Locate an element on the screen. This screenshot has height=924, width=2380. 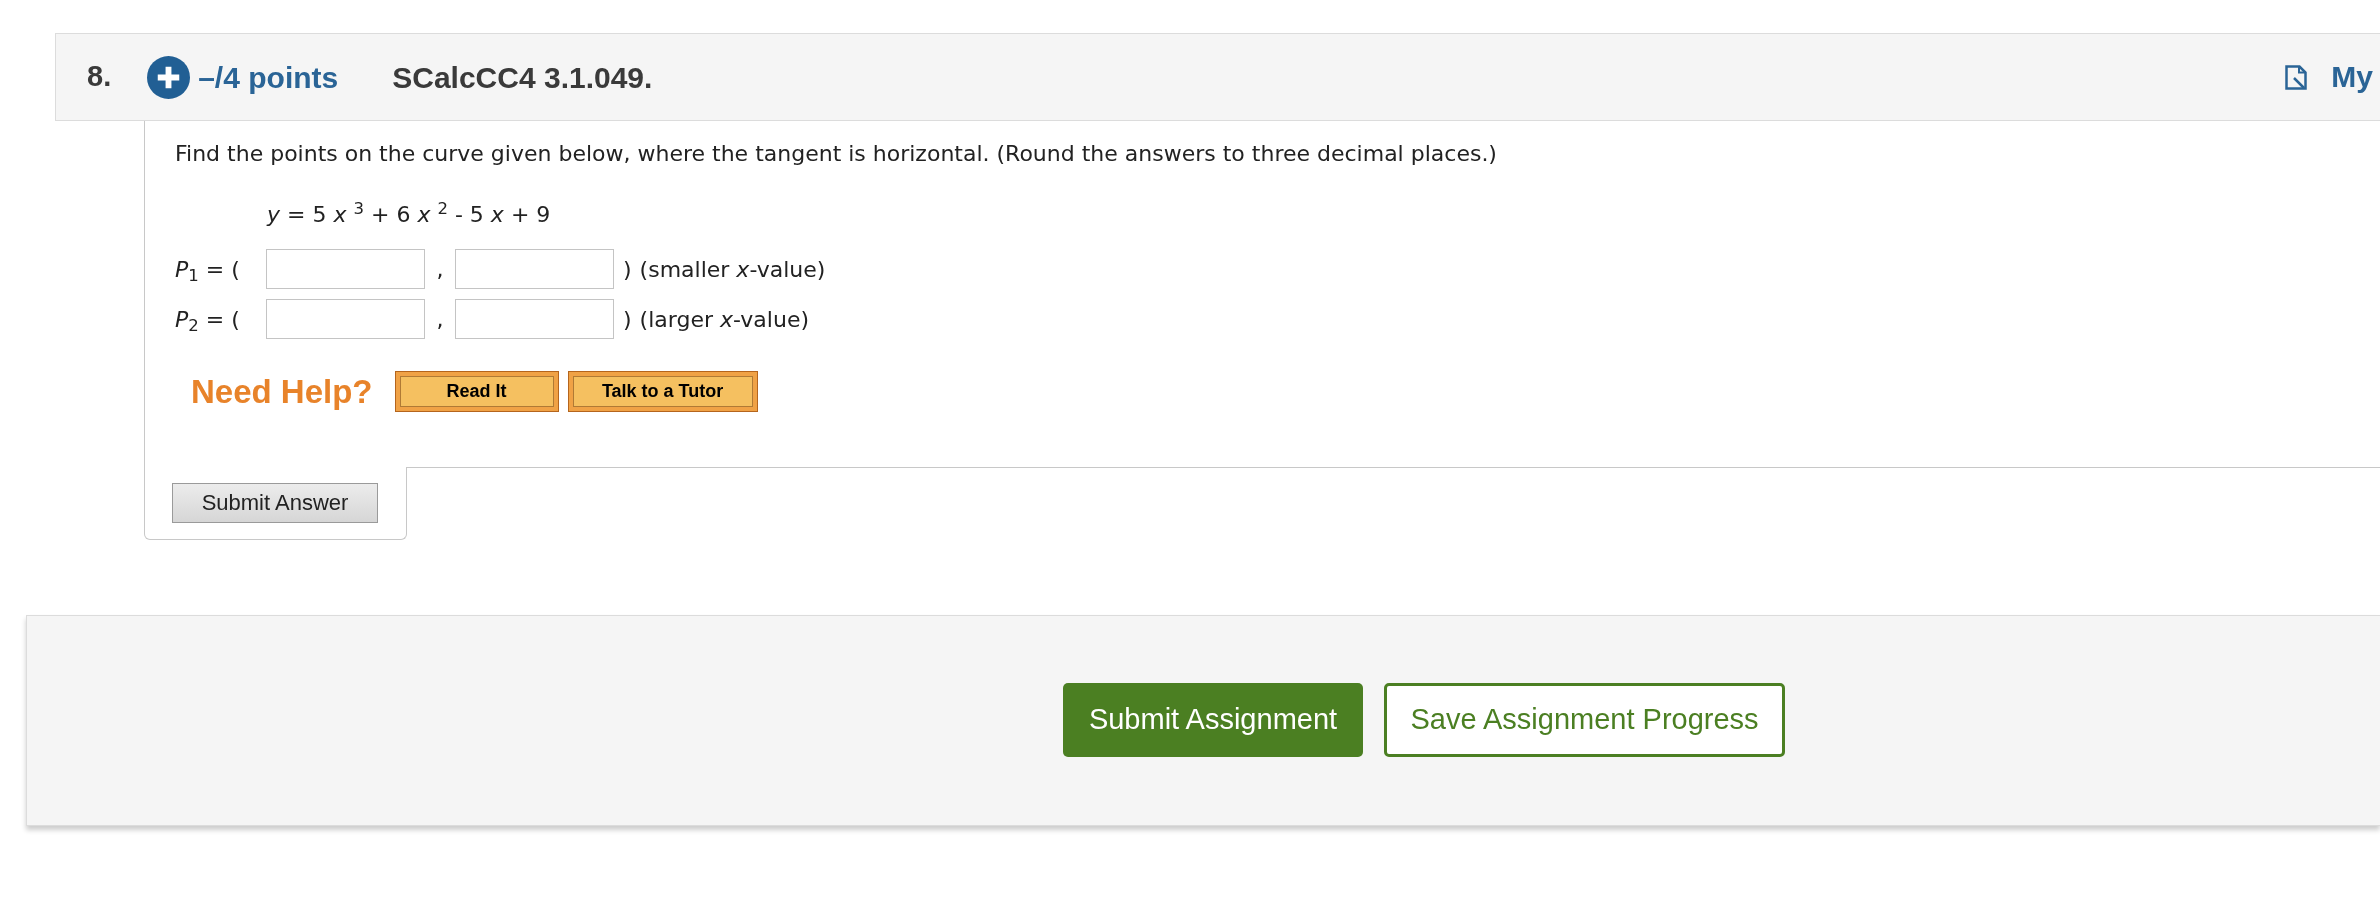
point-label: P$_{1}$ = ( is located at coordinates (208, 270).